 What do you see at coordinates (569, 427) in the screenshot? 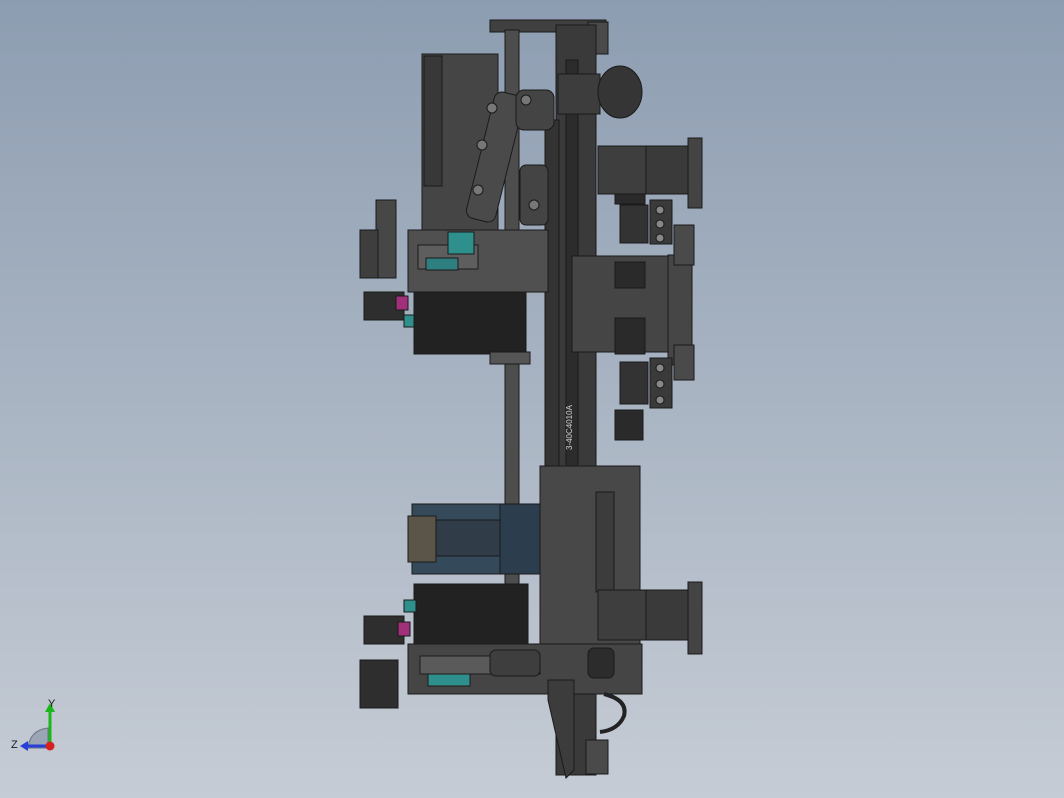
I see `part-number-label: 3-40C4010A` at bounding box center [569, 427].